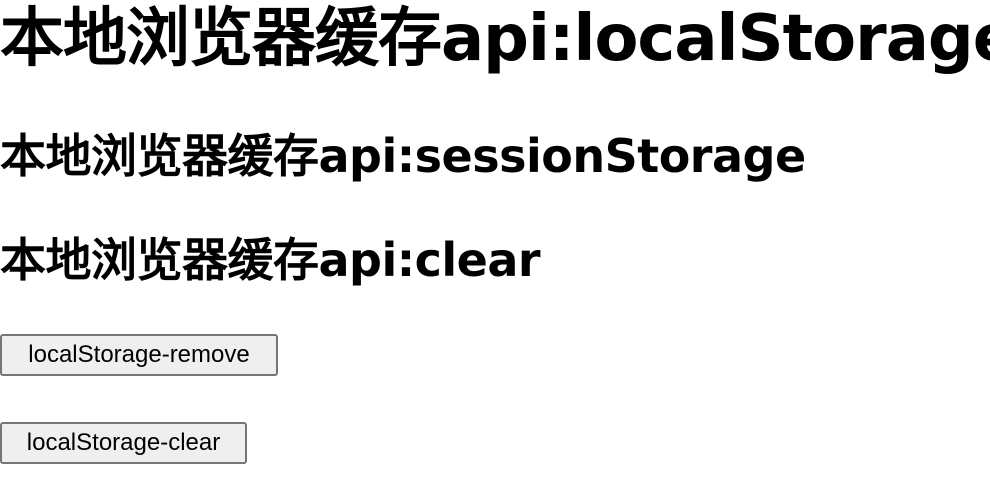  What do you see at coordinates (270, 260) in the screenshot?
I see `heading-clear: 本地浏览器缓存api:clear` at bounding box center [270, 260].